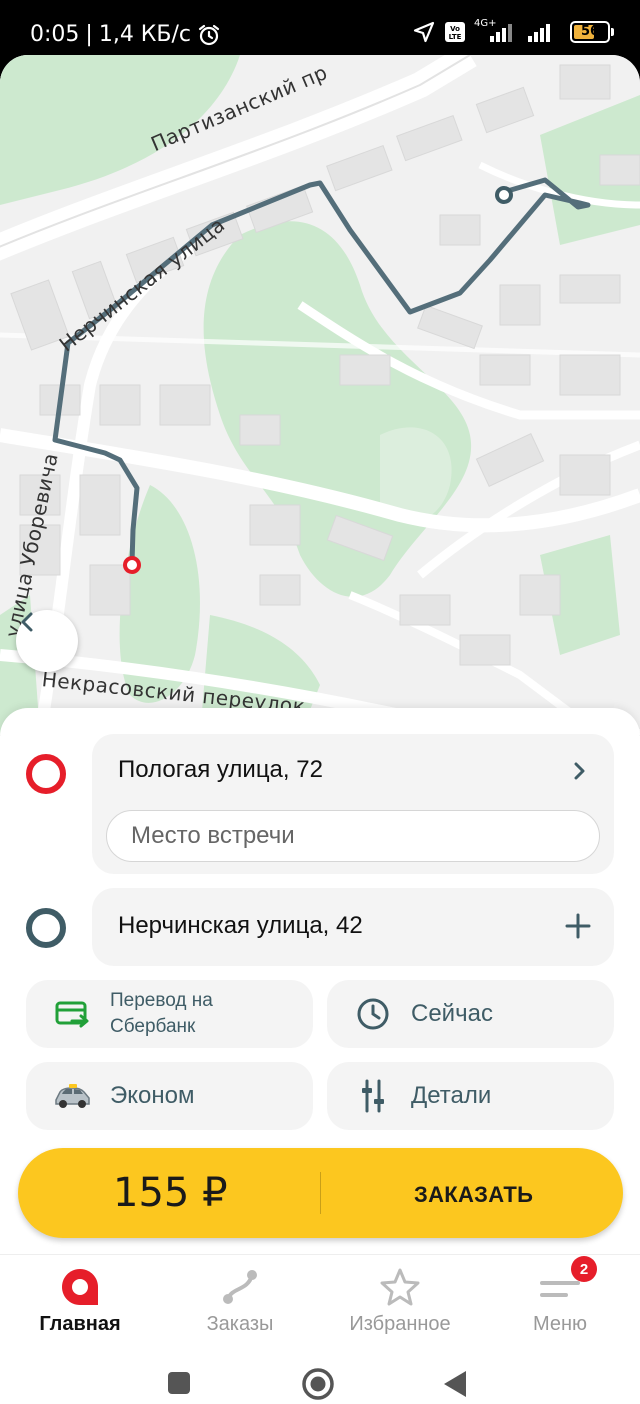 This screenshot has height=1404, width=640. What do you see at coordinates (152, 1095) in the screenshot?
I see `tariff-label: Эконом` at bounding box center [152, 1095].